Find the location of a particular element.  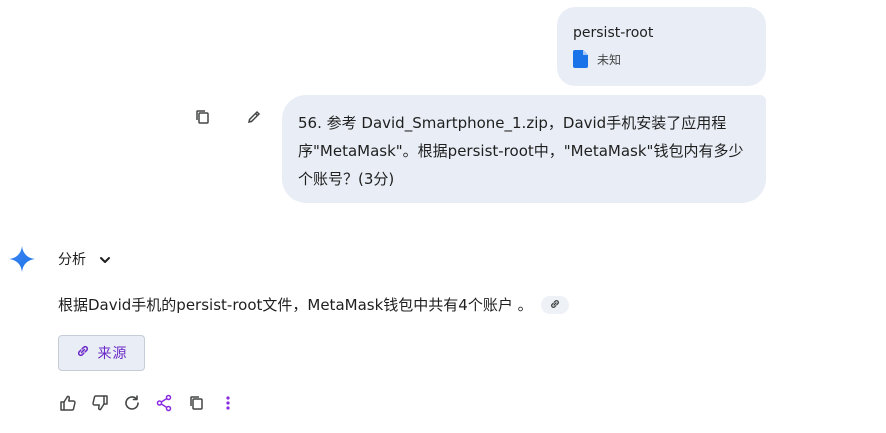

thumbs-down-button is located at coordinates (100, 405).